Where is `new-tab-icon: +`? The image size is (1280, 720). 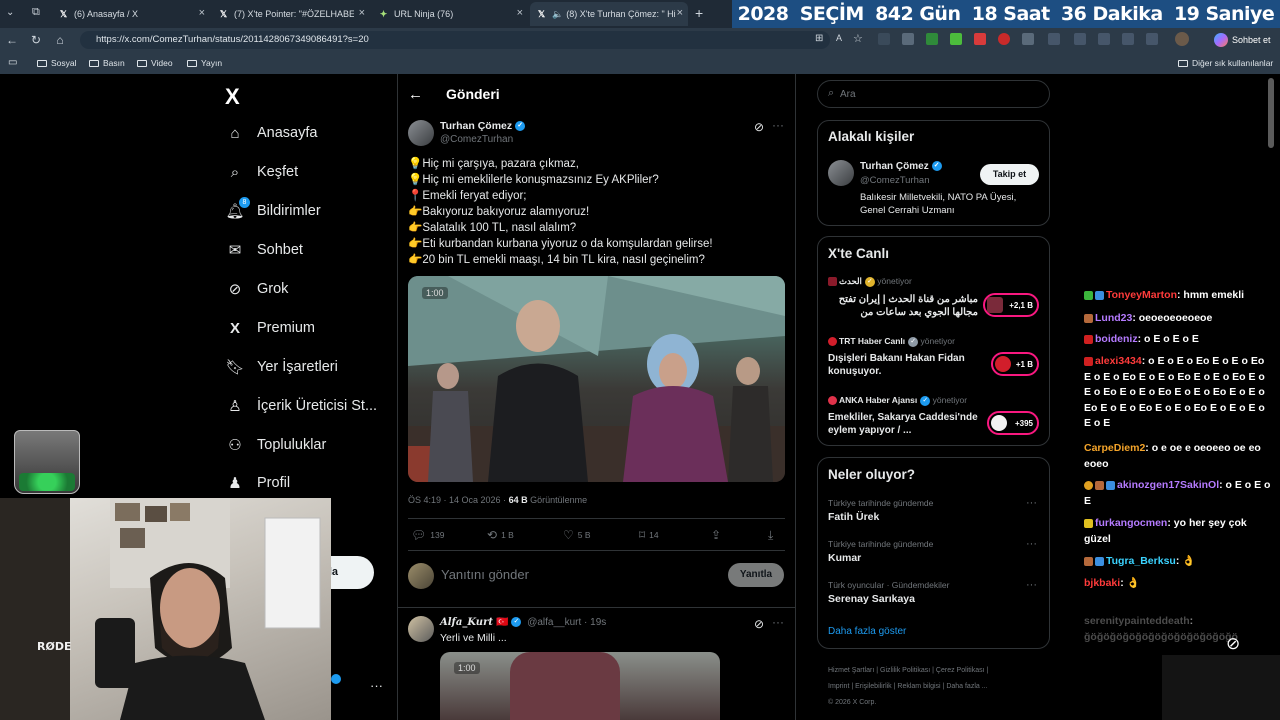 new-tab-icon: + is located at coordinates (699, 13).